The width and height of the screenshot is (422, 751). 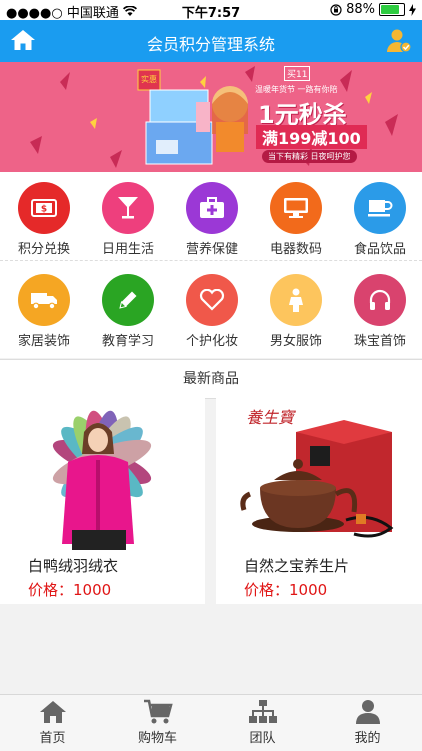 What do you see at coordinates (211, 341) in the screenshot?
I see `category-label: 个护化妆` at bounding box center [211, 341].